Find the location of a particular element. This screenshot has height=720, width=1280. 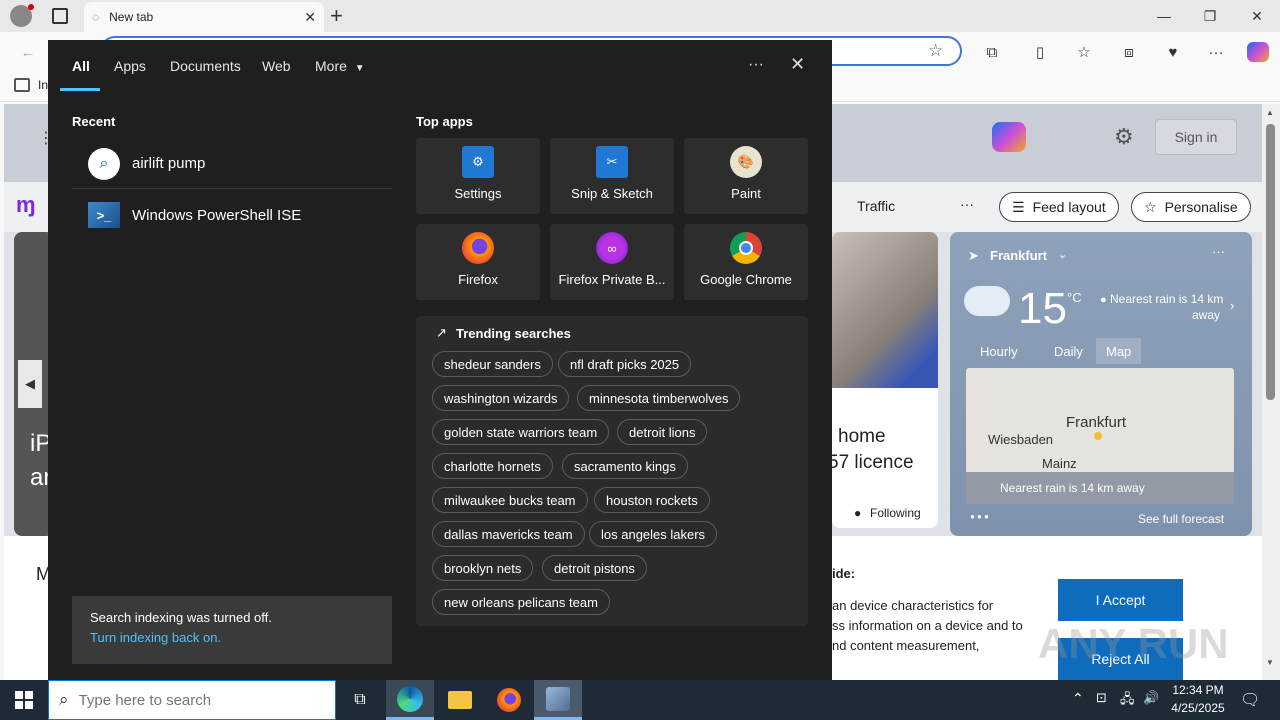

trending-chip: minnesota timberwolves is located at coordinates (659, 398).